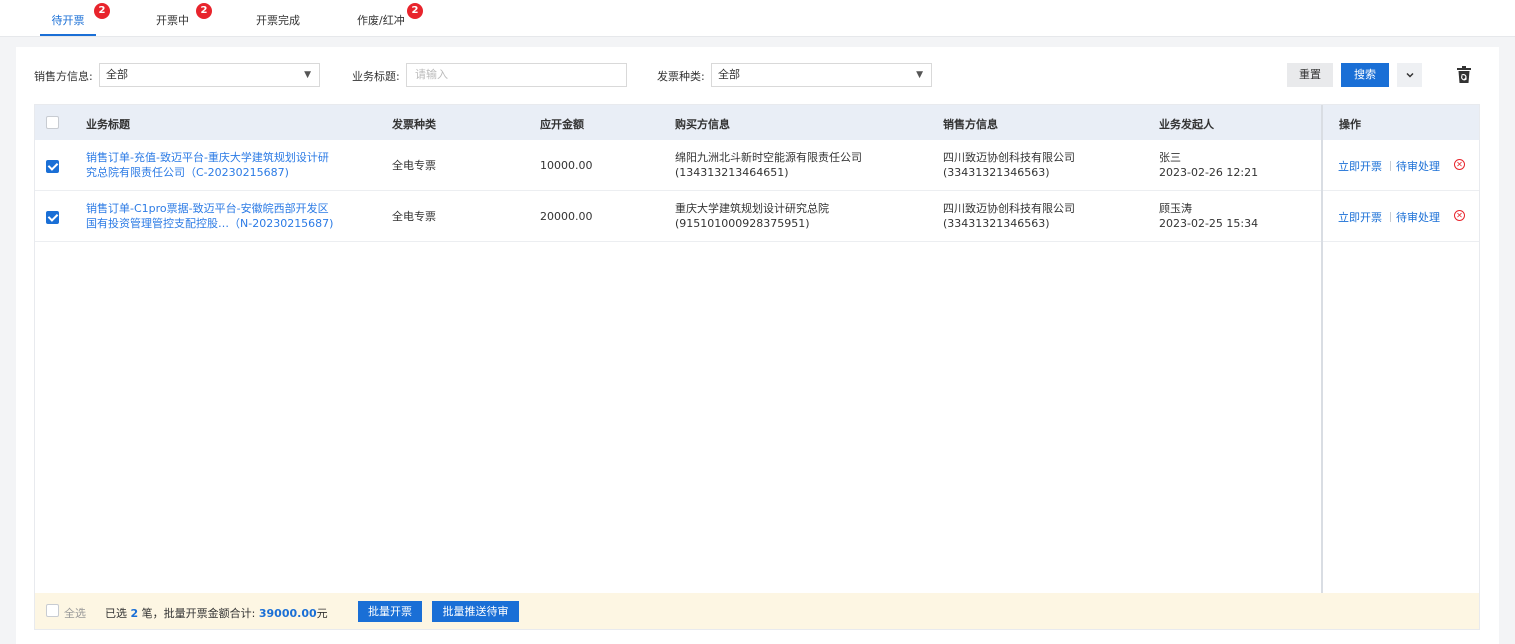 The height and width of the screenshot is (644, 1515). What do you see at coordinates (68, 20) in the screenshot?
I see `tab-label: 待开票` at bounding box center [68, 20].